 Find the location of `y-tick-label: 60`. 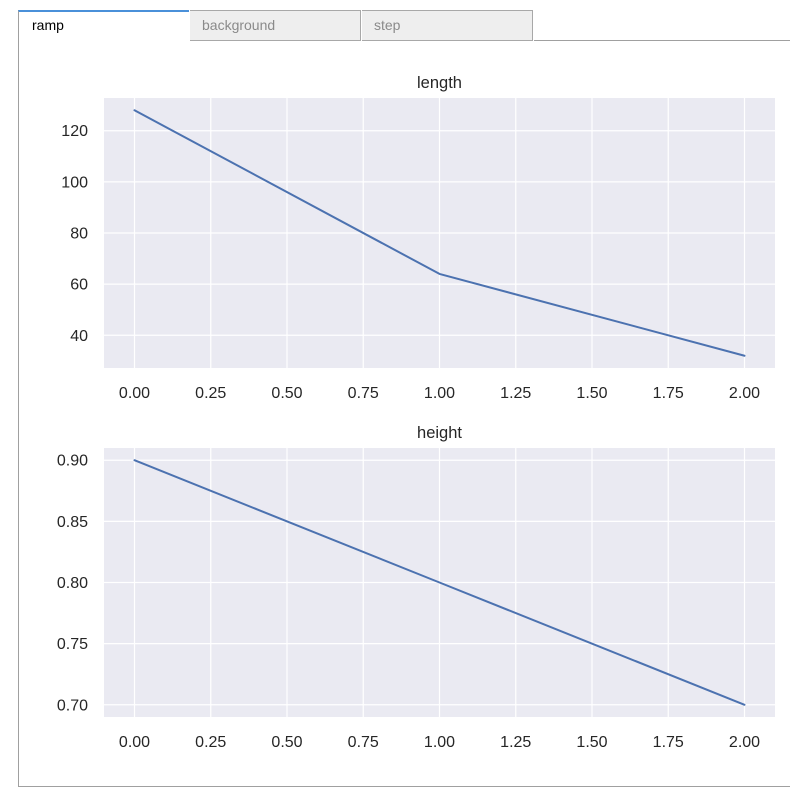

y-tick-label: 60 is located at coordinates (79, 285).